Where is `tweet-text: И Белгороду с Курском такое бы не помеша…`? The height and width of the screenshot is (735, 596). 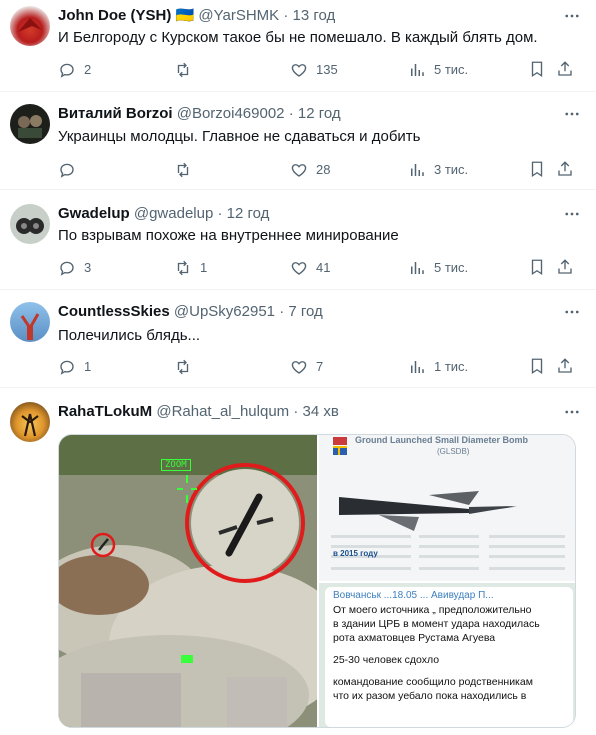 tweet-text: И Белгороду с Курском такое бы не помеша… is located at coordinates (298, 37).